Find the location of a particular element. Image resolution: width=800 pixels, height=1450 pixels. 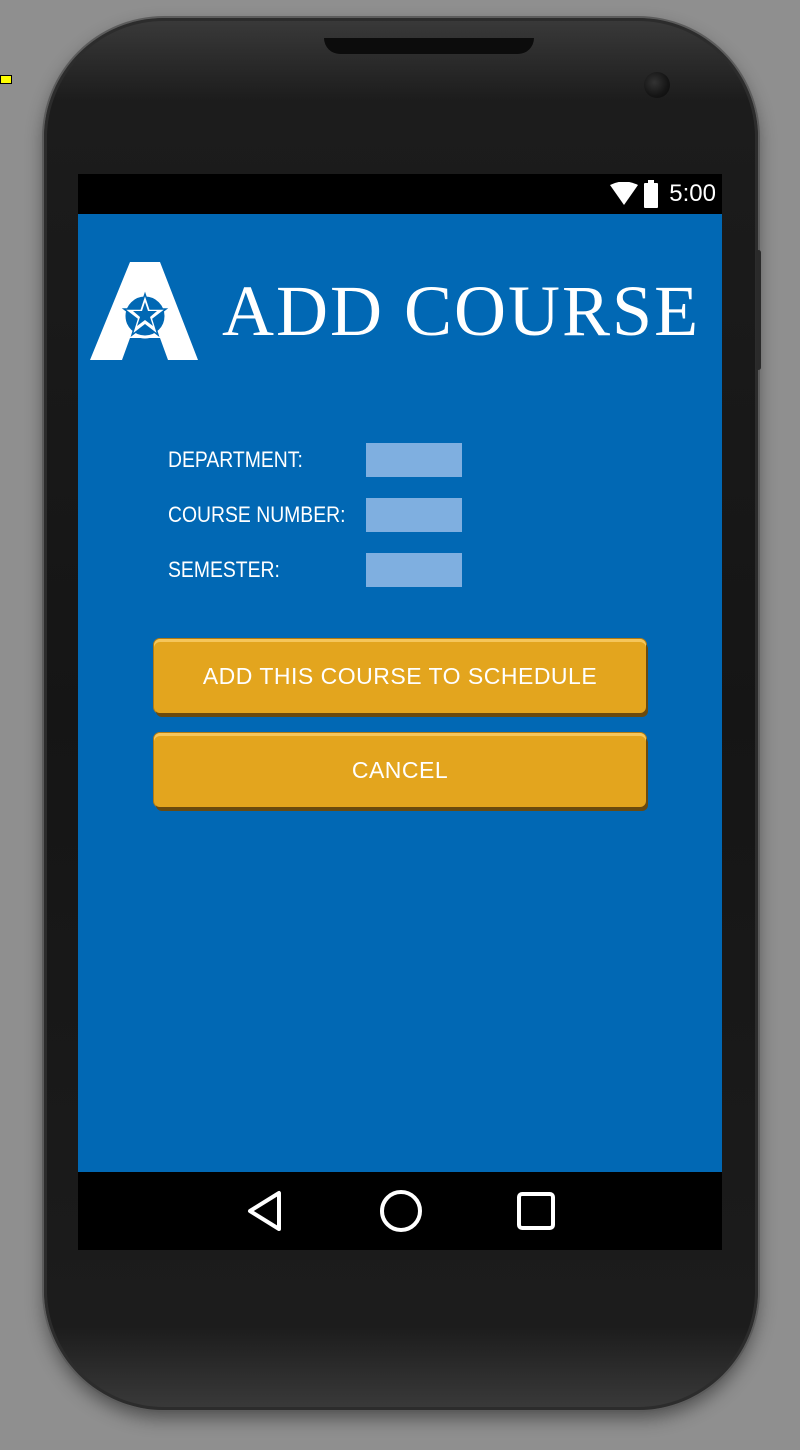

wifi-icon is located at coordinates (624, 194).